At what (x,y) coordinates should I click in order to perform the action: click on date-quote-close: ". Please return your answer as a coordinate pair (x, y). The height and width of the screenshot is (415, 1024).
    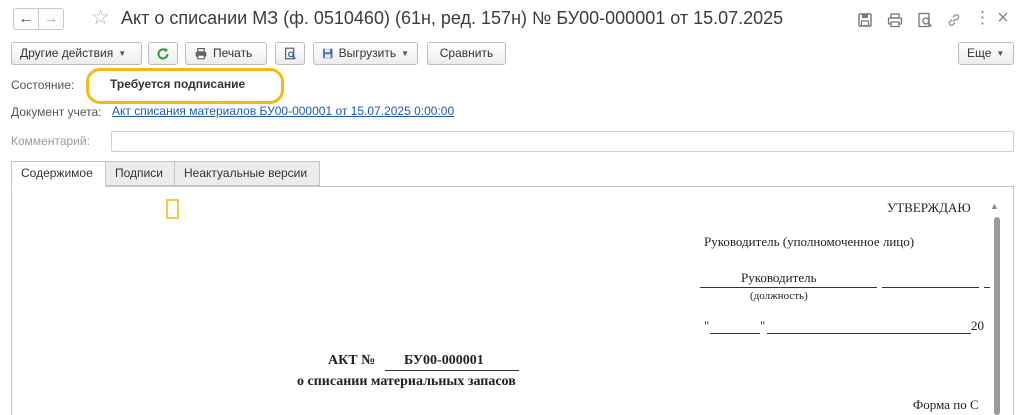
    Looking at the image, I should click on (763, 325).